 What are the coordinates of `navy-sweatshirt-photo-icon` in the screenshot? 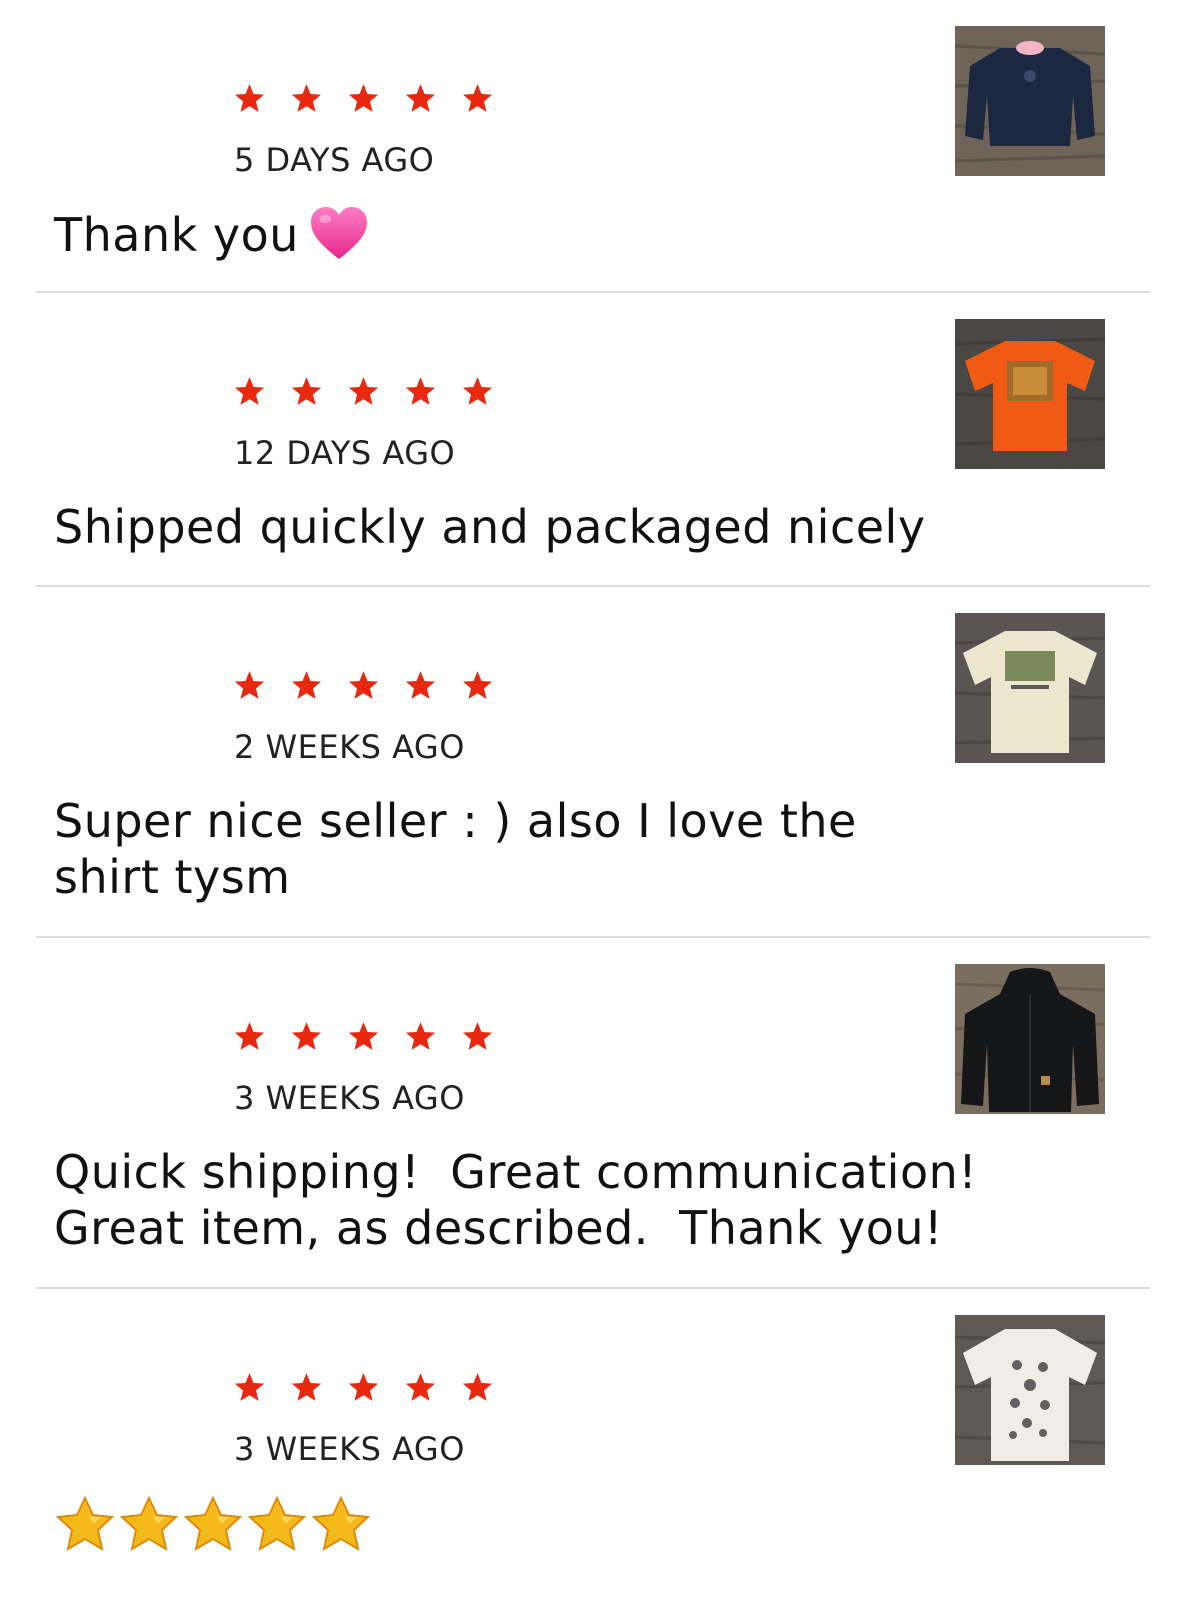 It's located at (1030, 101).